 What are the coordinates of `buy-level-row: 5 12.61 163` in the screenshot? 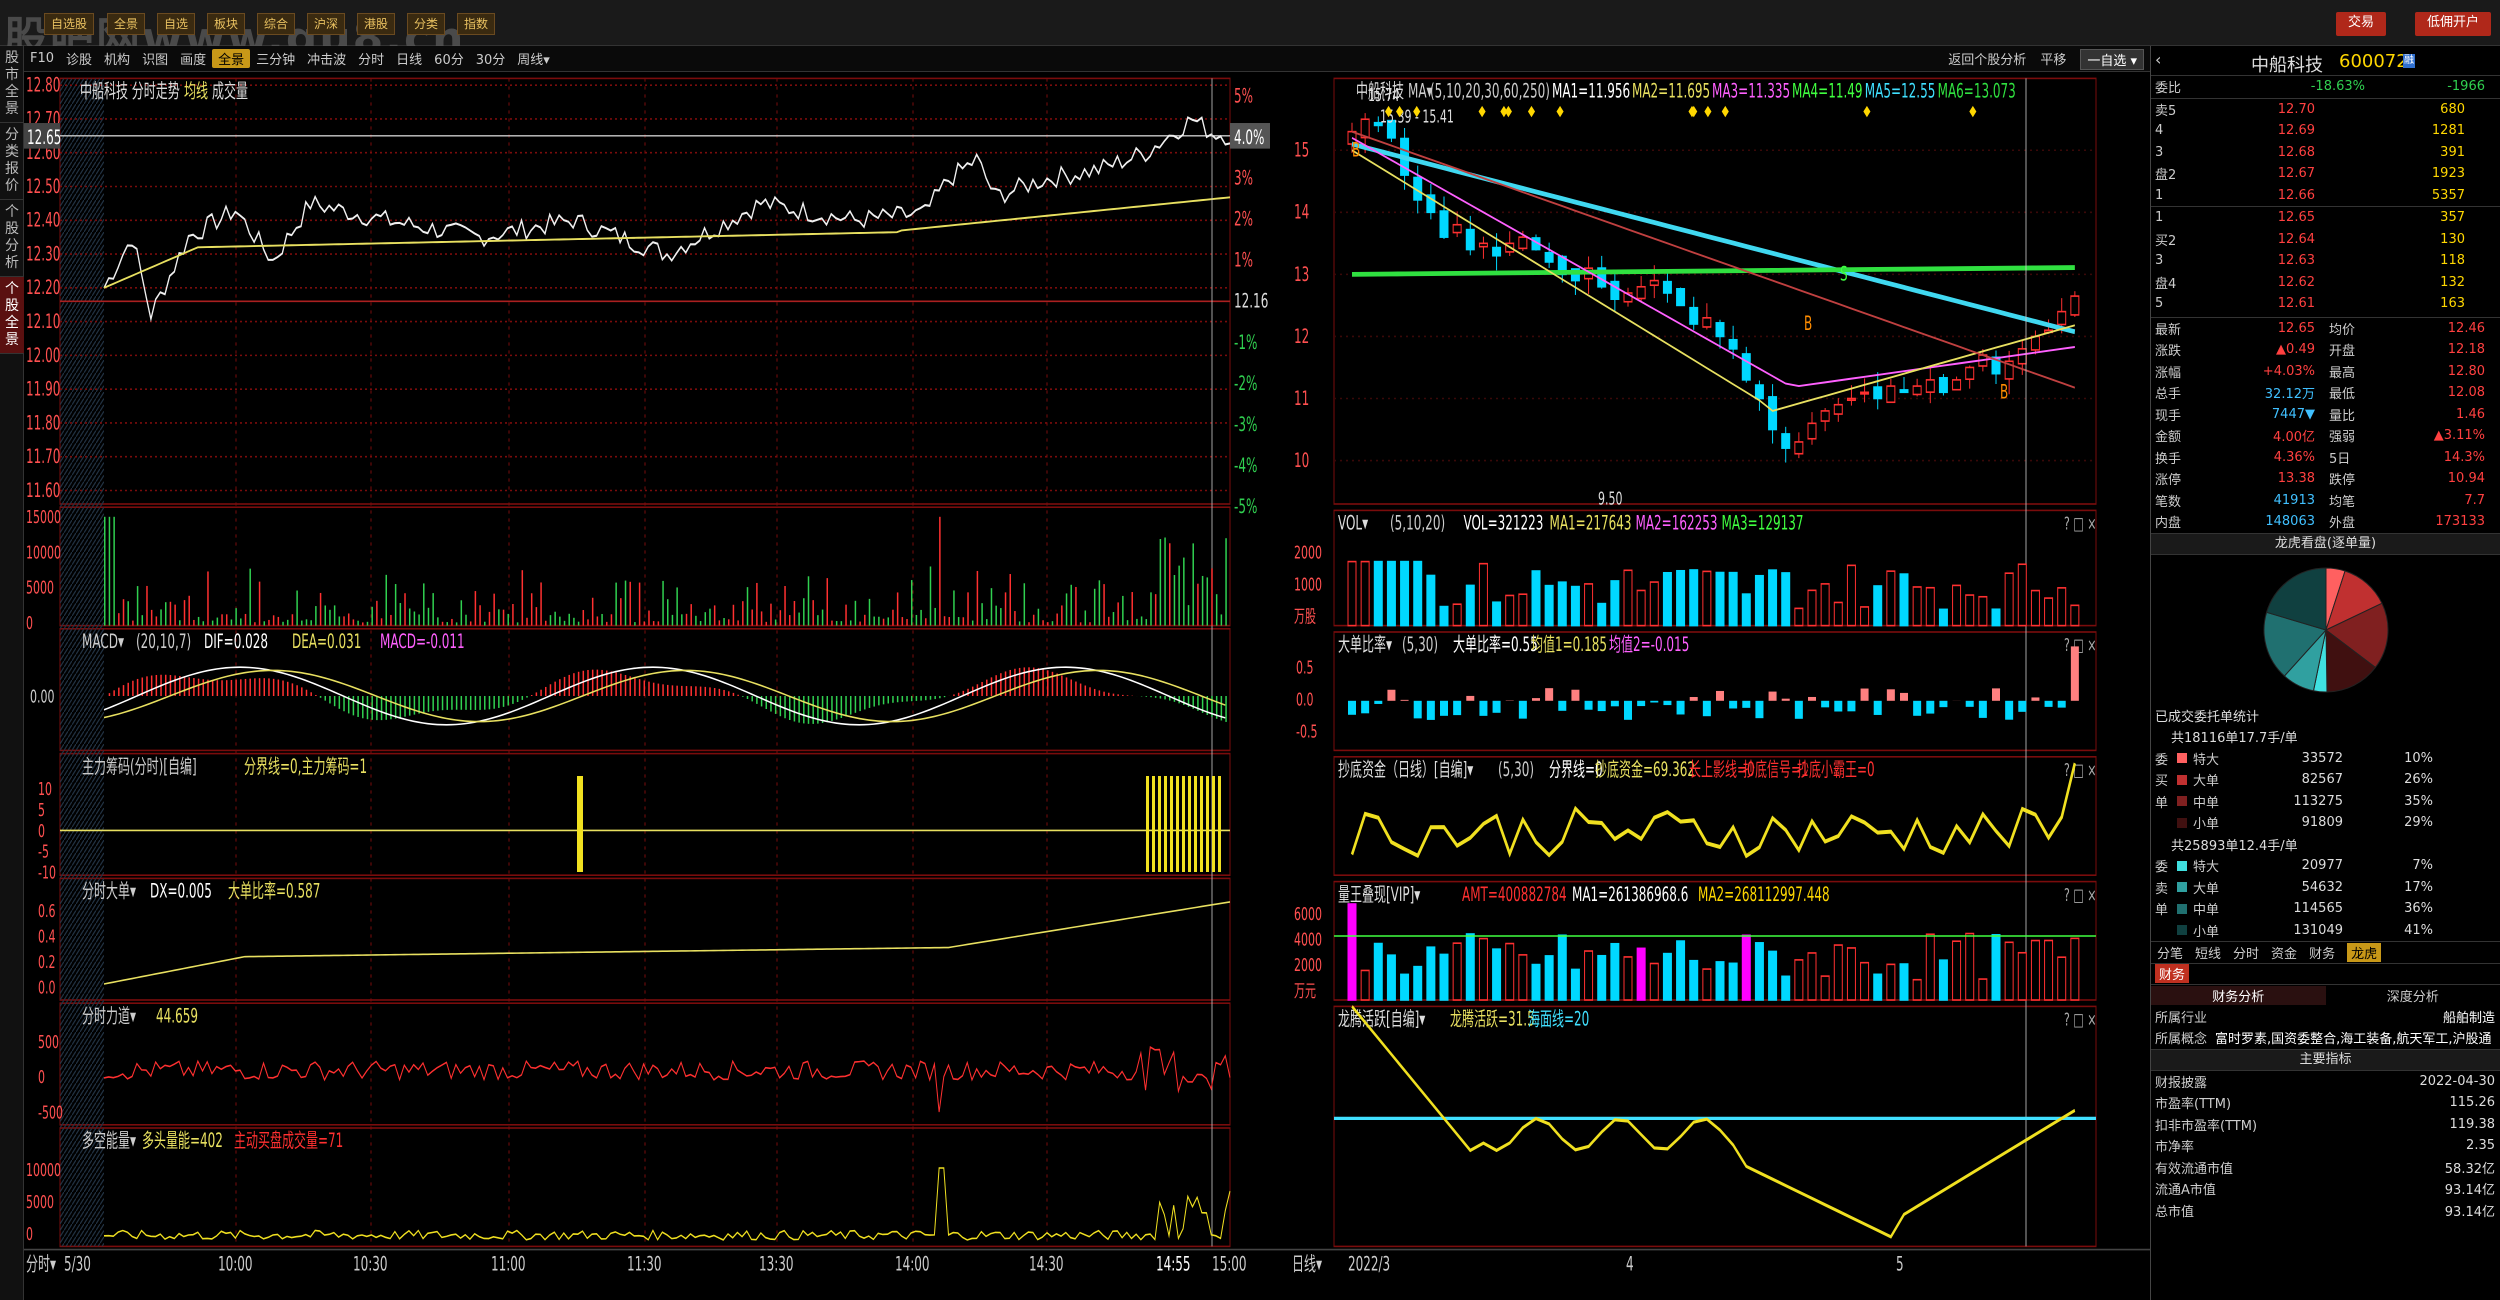 It's located at (2325, 304).